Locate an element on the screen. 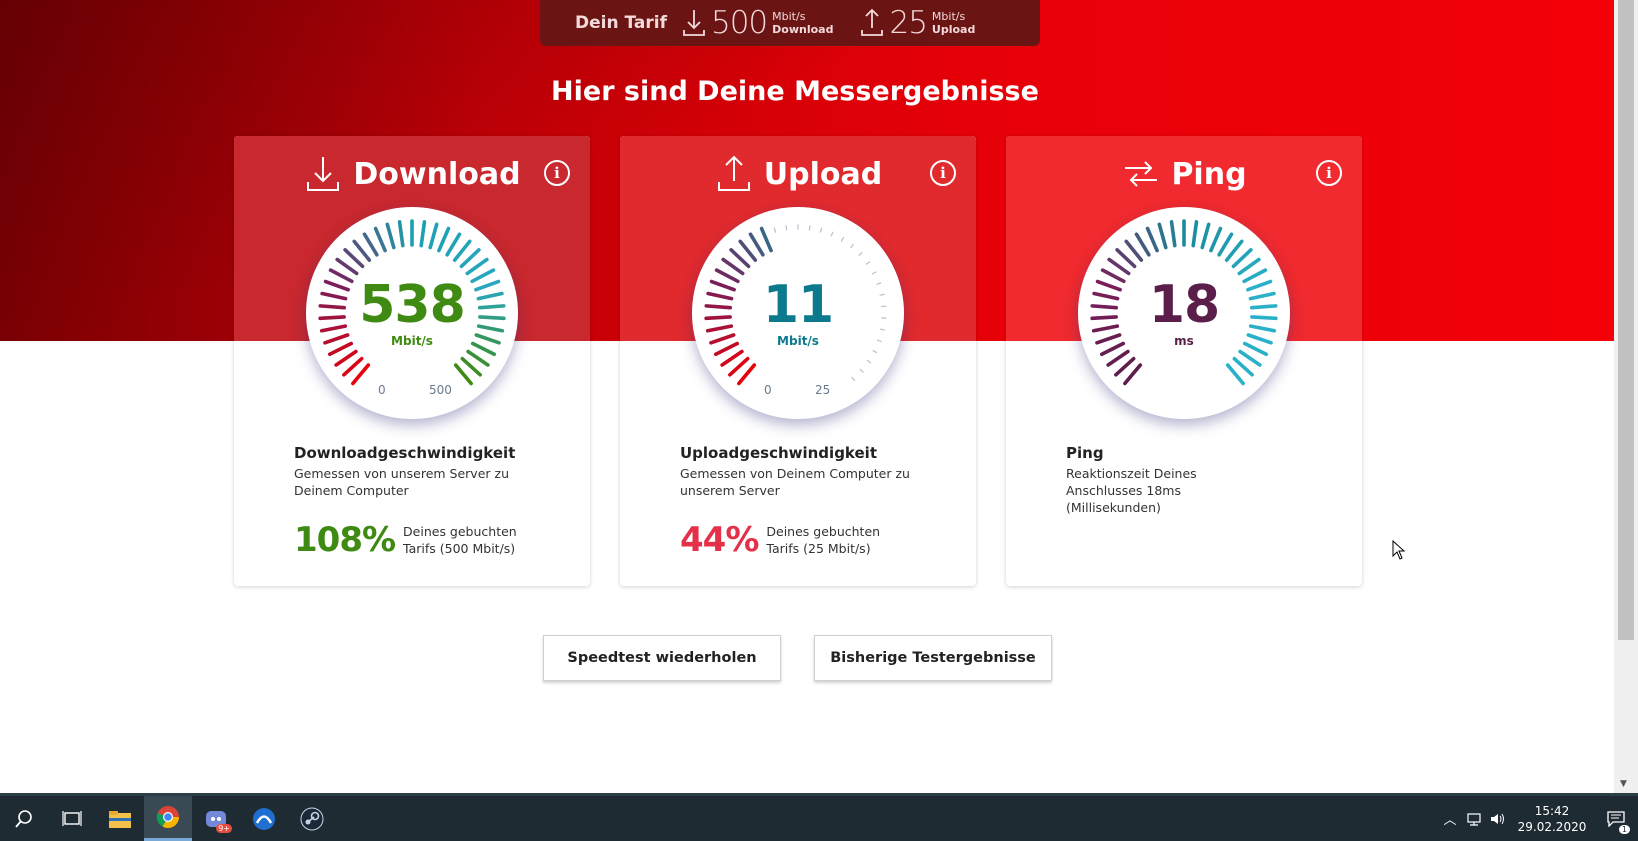 The width and height of the screenshot is (1638, 841). download-info-icon: i is located at coordinates (557, 173).